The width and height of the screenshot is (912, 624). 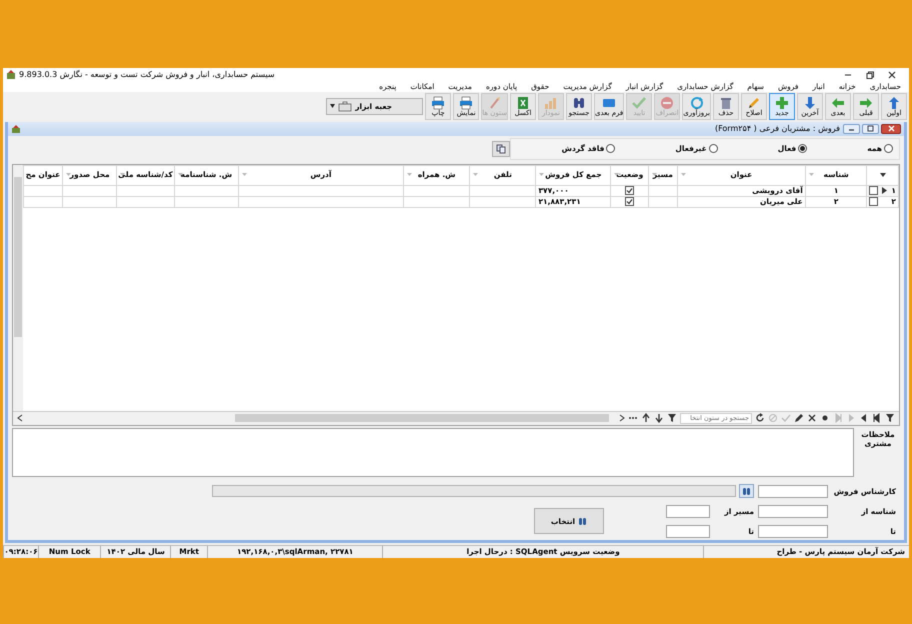 What do you see at coordinates (147, 75) in the screenshot?
I see `window-title: سیستم حسابداری، انبار و فروش شرکت تست و توسعه - نگارش 9.893.0.3` at bounding box center [147, 75].